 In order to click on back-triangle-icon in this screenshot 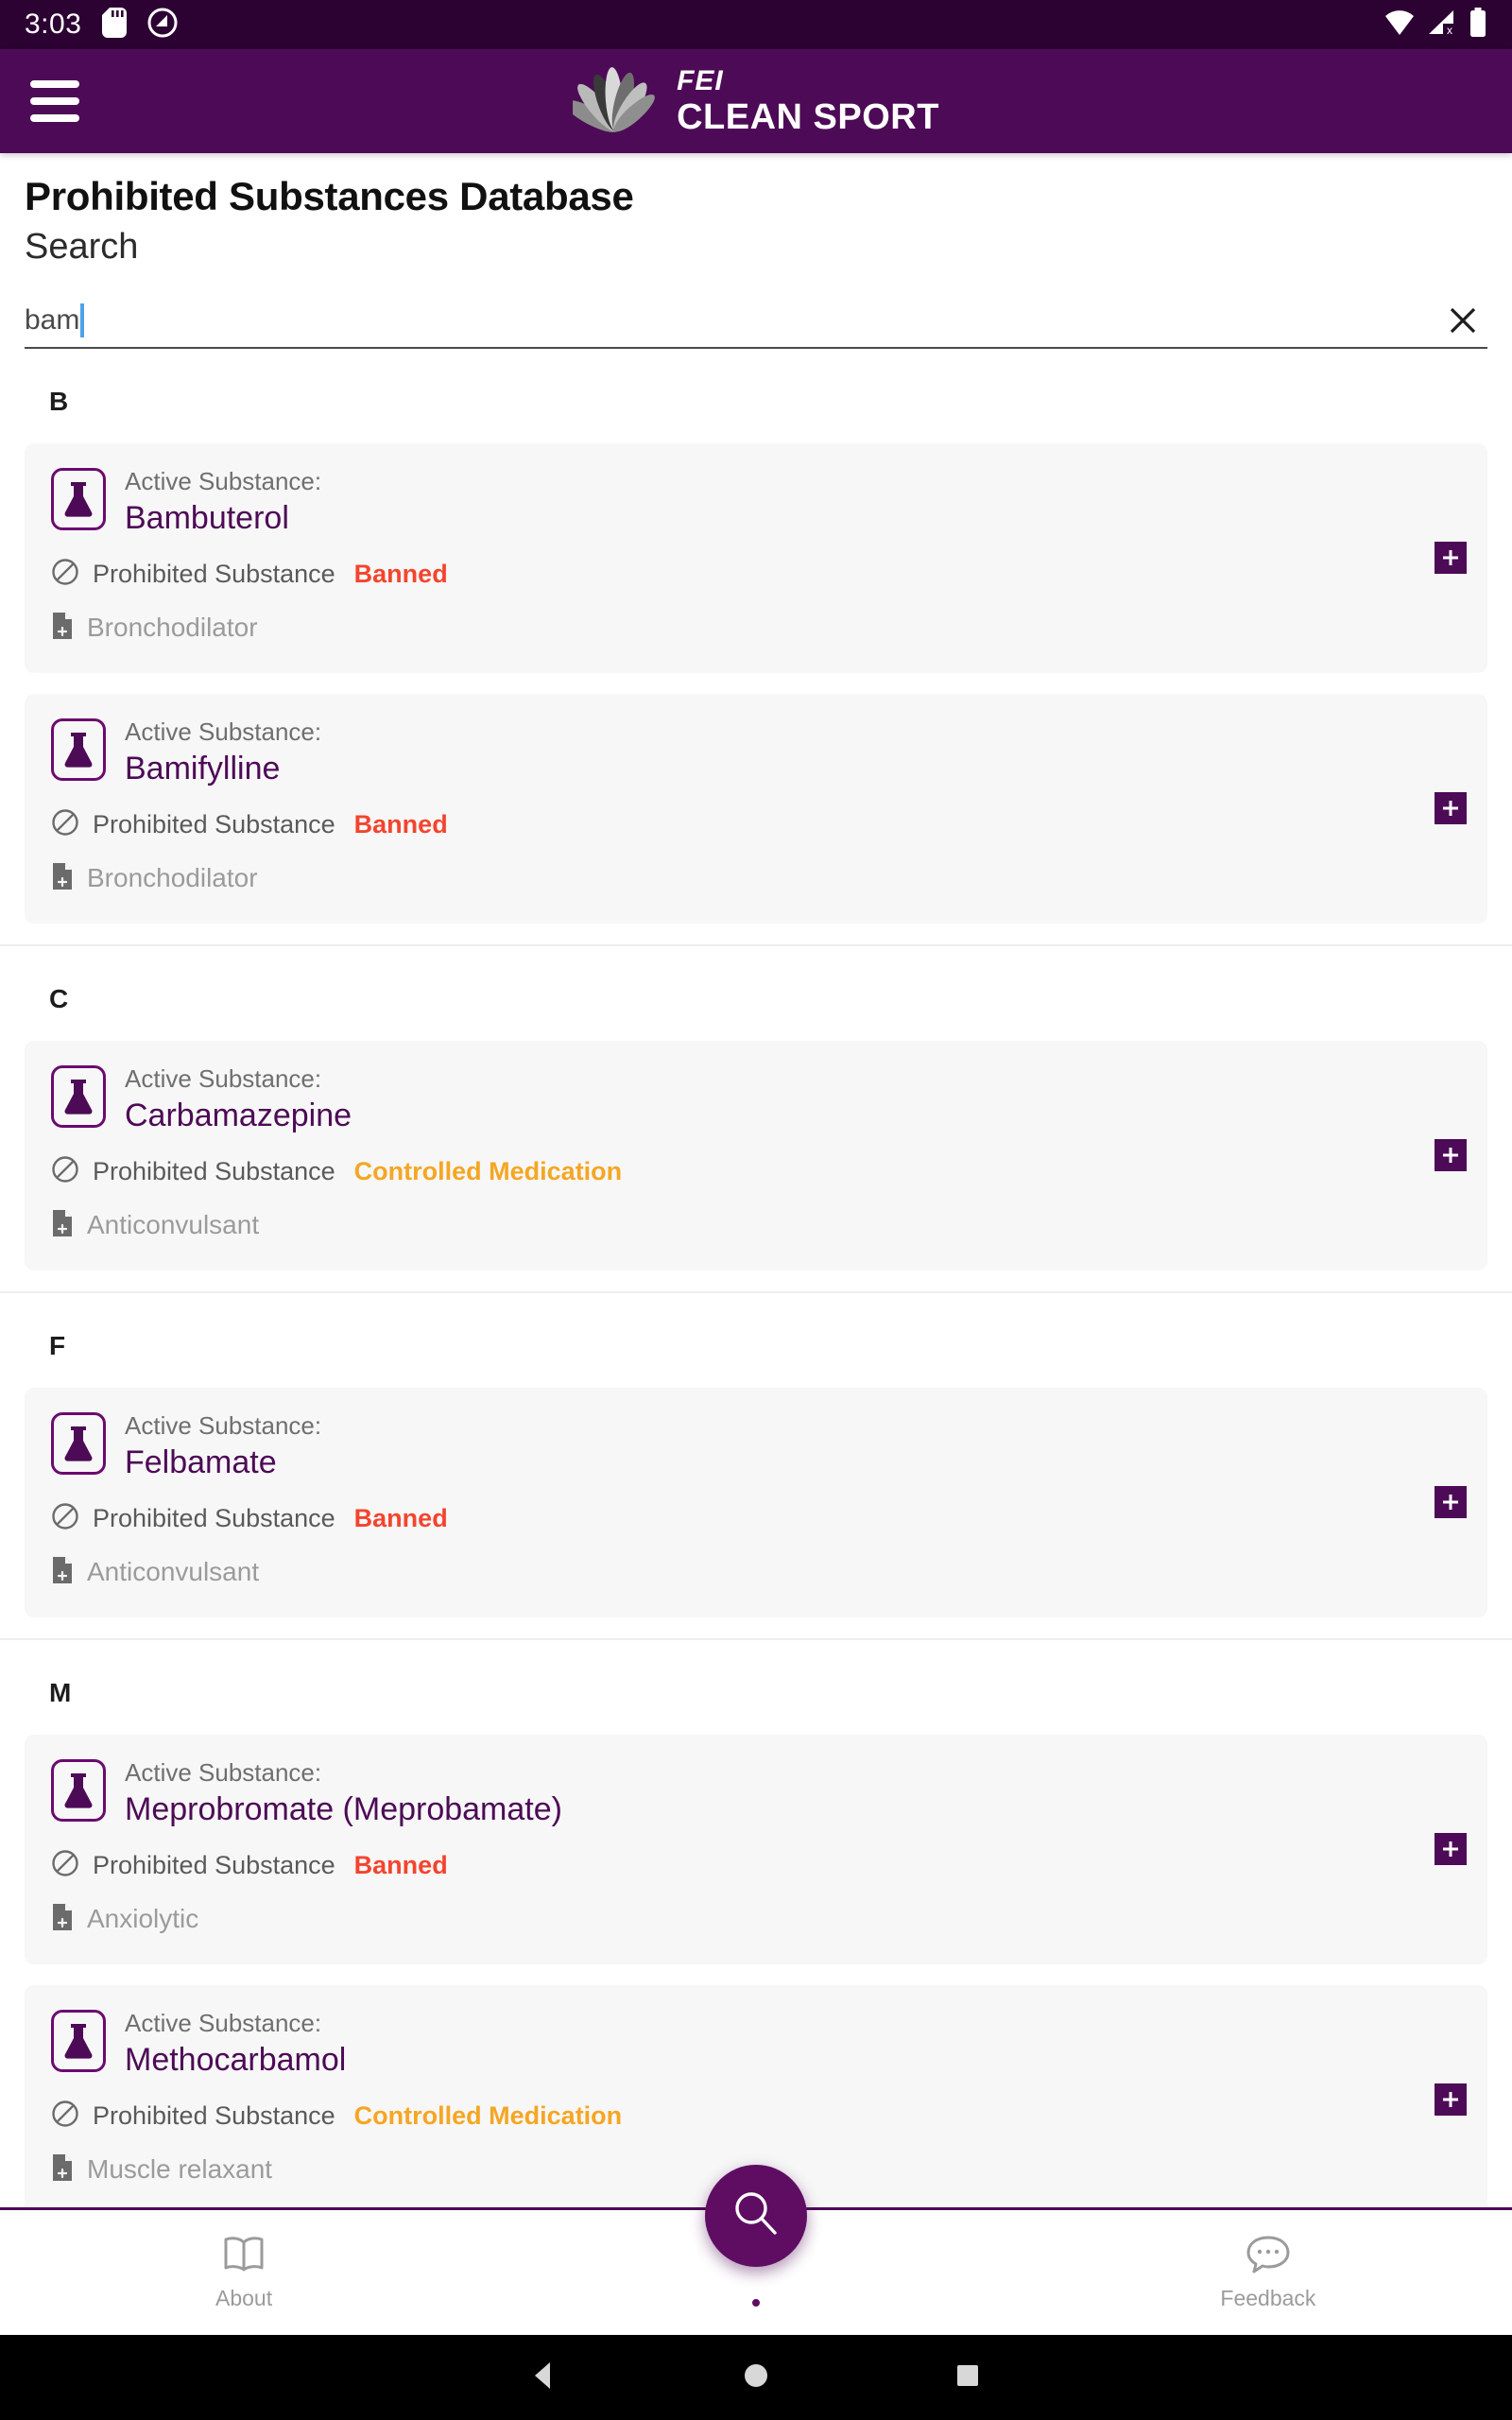, I will do `click(544, 2378)`.